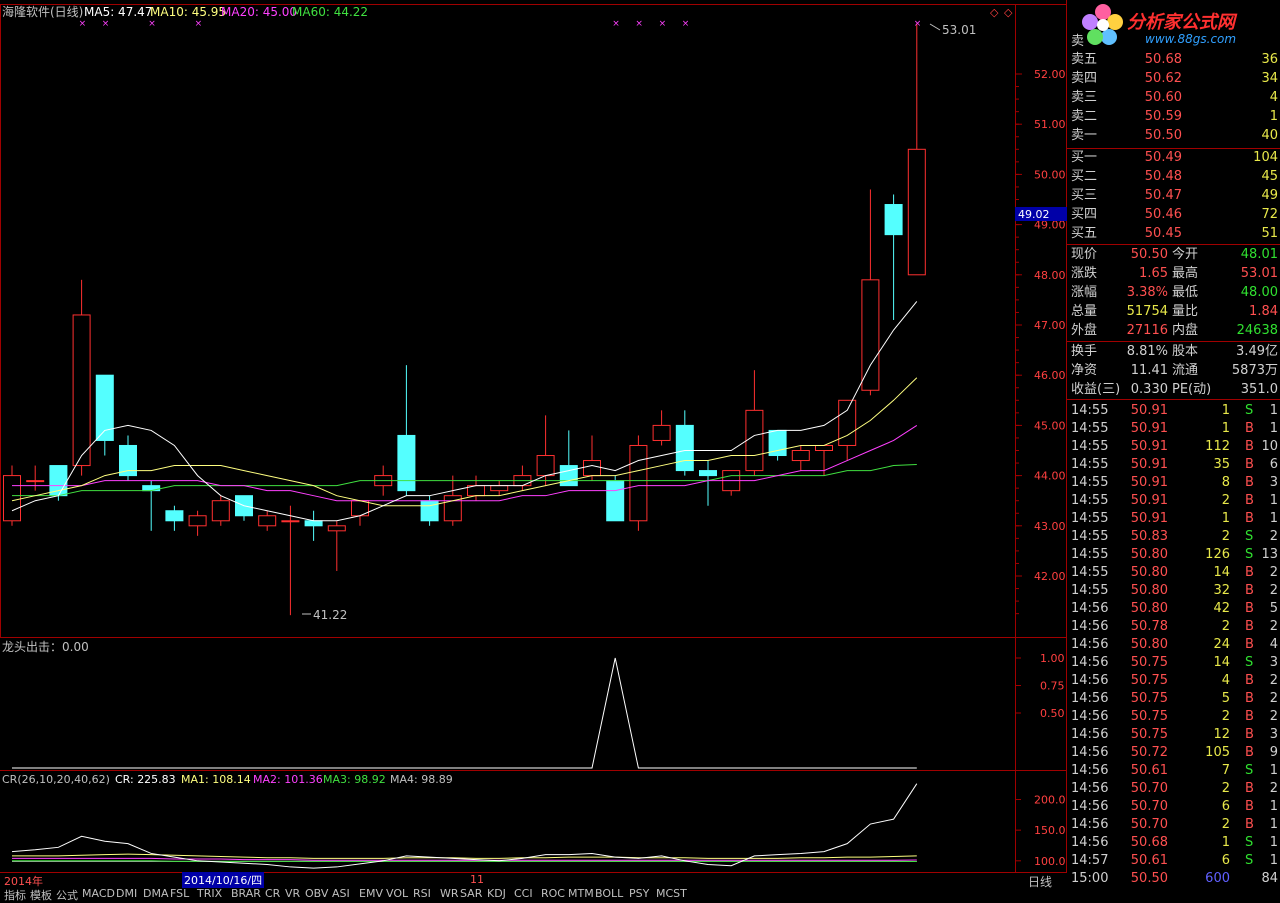  I want to click on tab-trix: TRIX, so click(209, 893).